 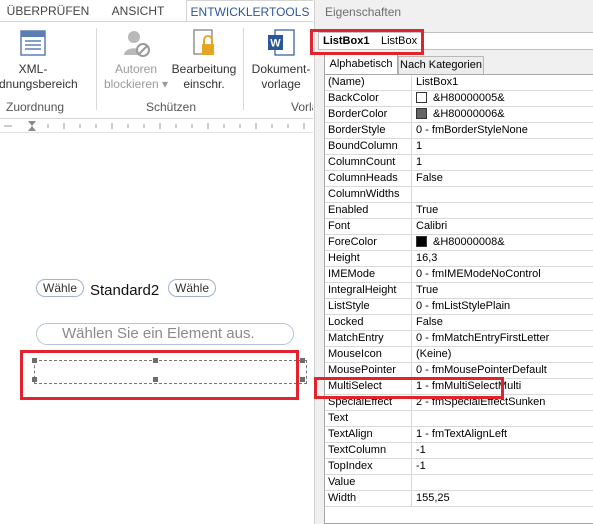 I want to click on property-name: TopIndex, so click(x=368, y=466).